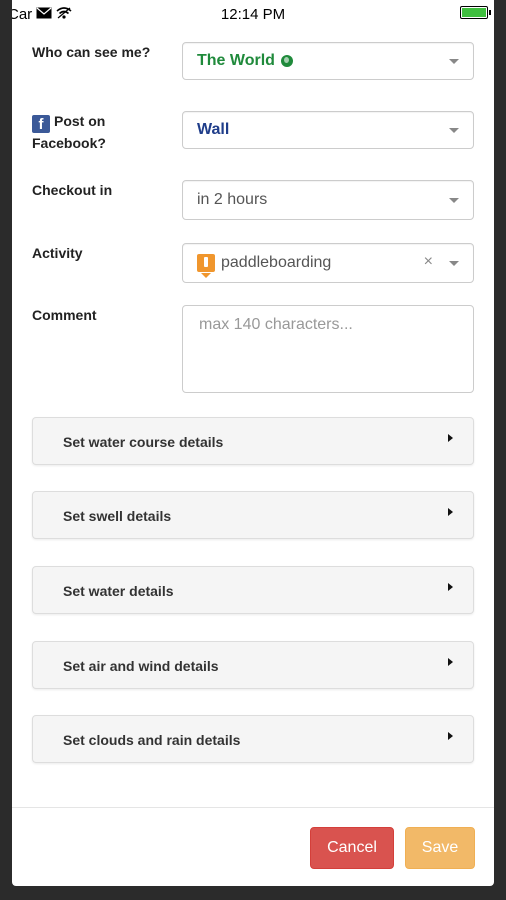  What do you see at coordinates (253, 665) in the screenshot?
I see `panel-air-wind: Set air and wind details` at bounding box center [253, 665].